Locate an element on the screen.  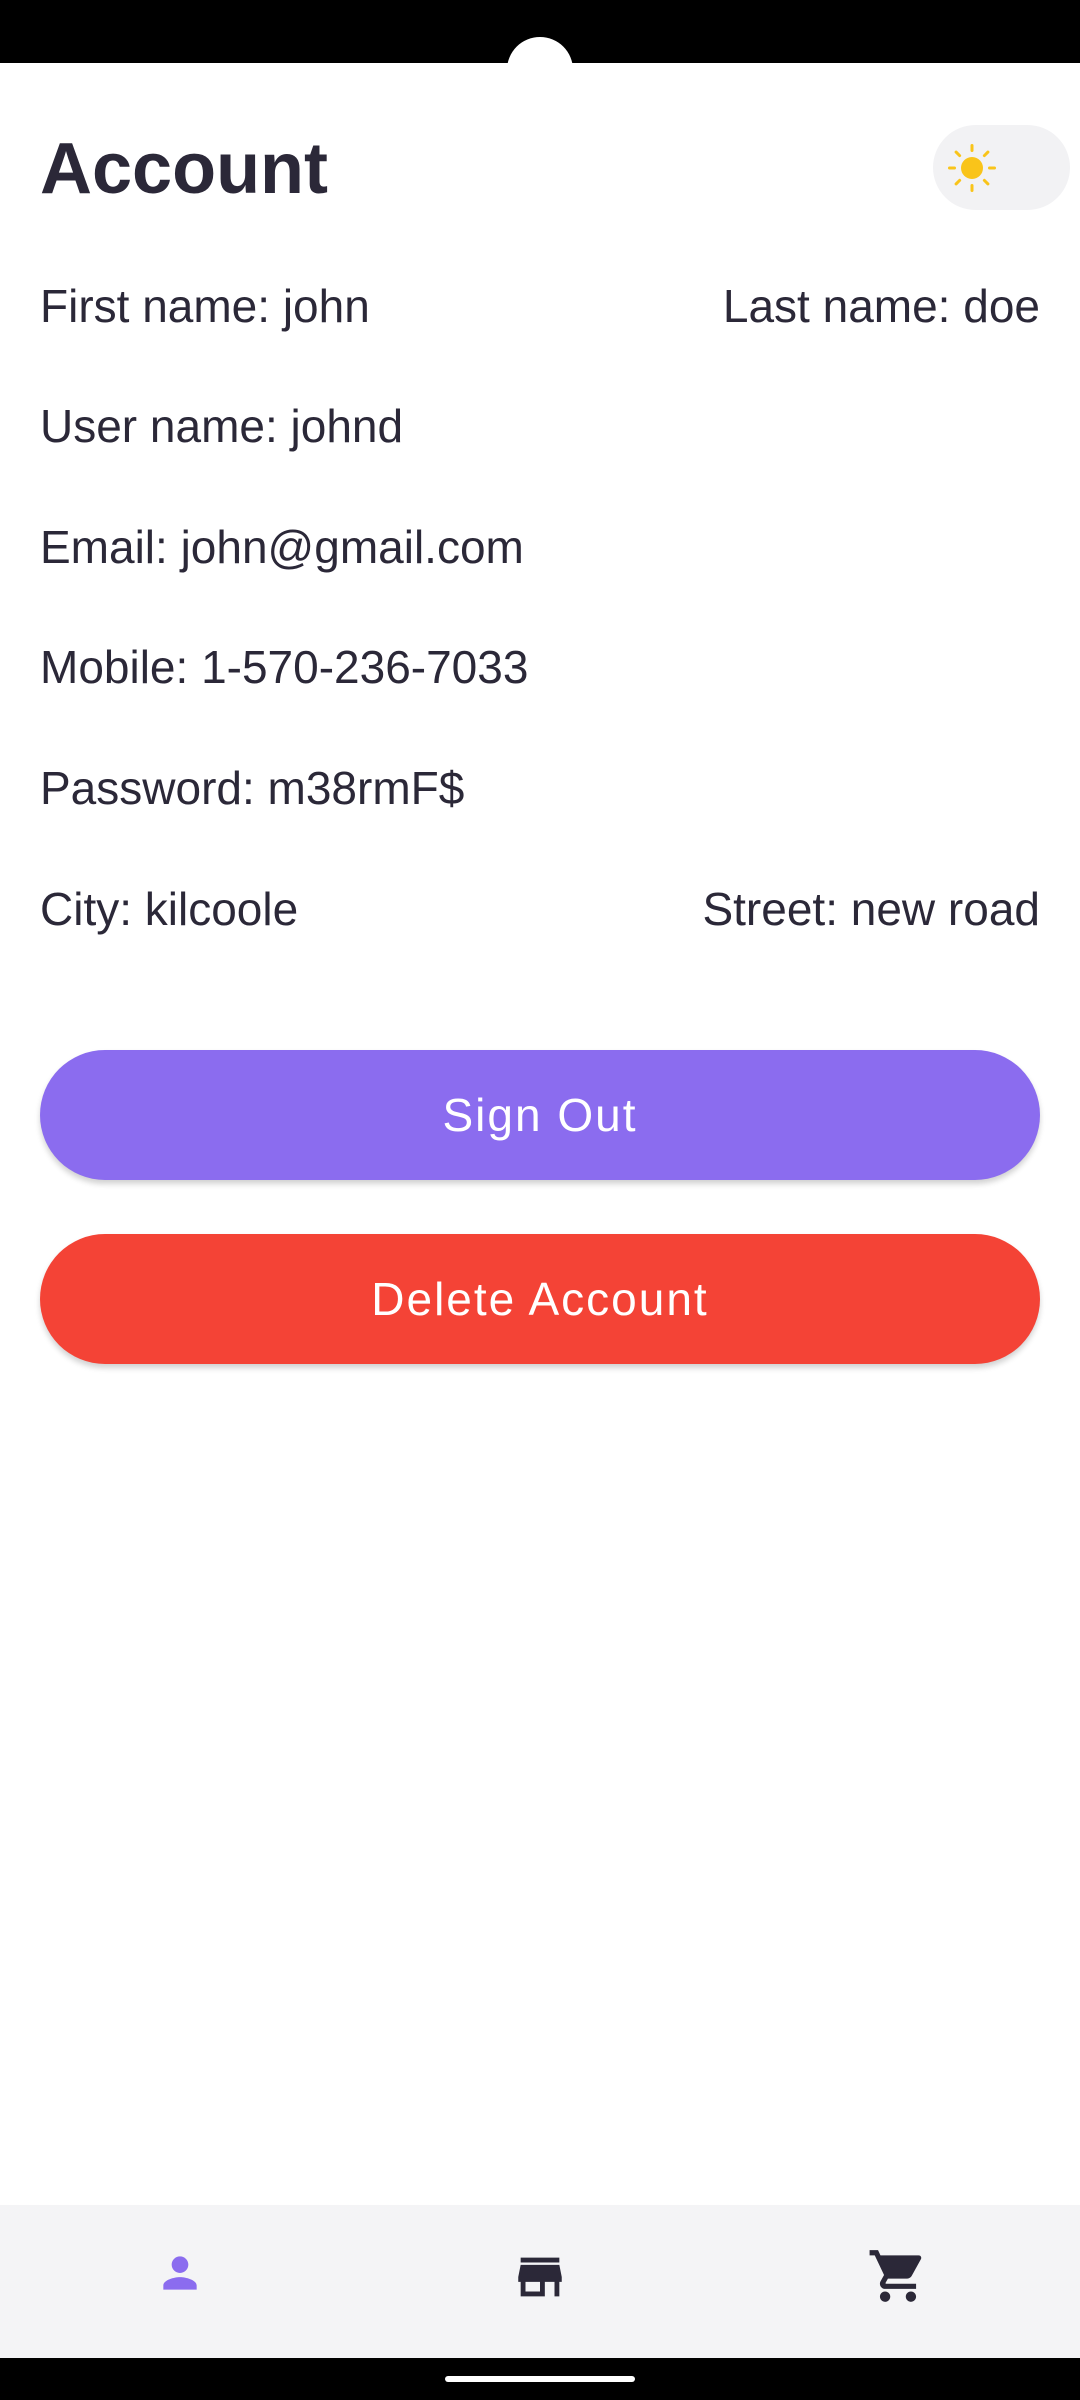
name-row: First name: john Last name: doe is located at coordinates (540, 306).